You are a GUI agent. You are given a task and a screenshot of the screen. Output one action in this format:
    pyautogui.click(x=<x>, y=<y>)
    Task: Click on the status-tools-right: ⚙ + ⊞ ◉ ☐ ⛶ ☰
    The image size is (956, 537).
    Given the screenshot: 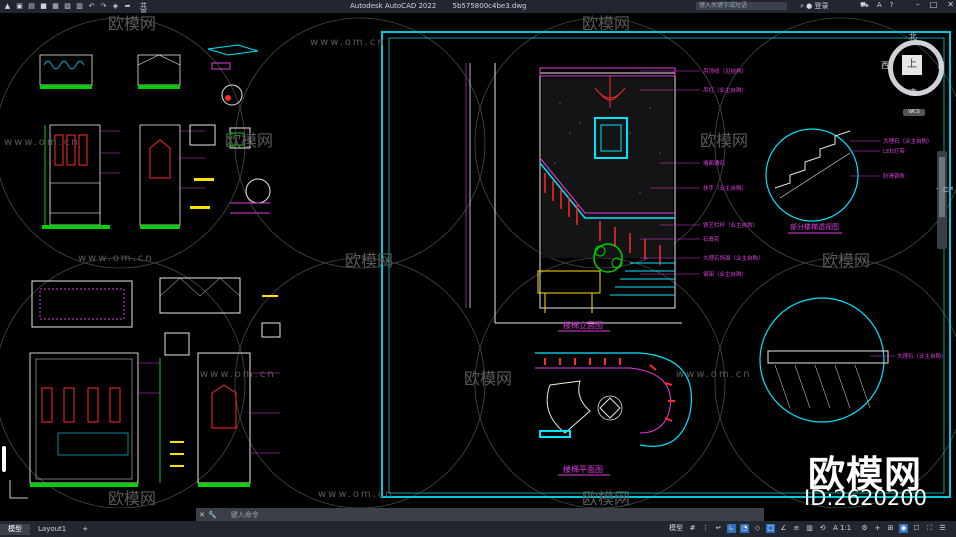 What is the action you would take?
    pyautogui.click(x=903, y=528)
    